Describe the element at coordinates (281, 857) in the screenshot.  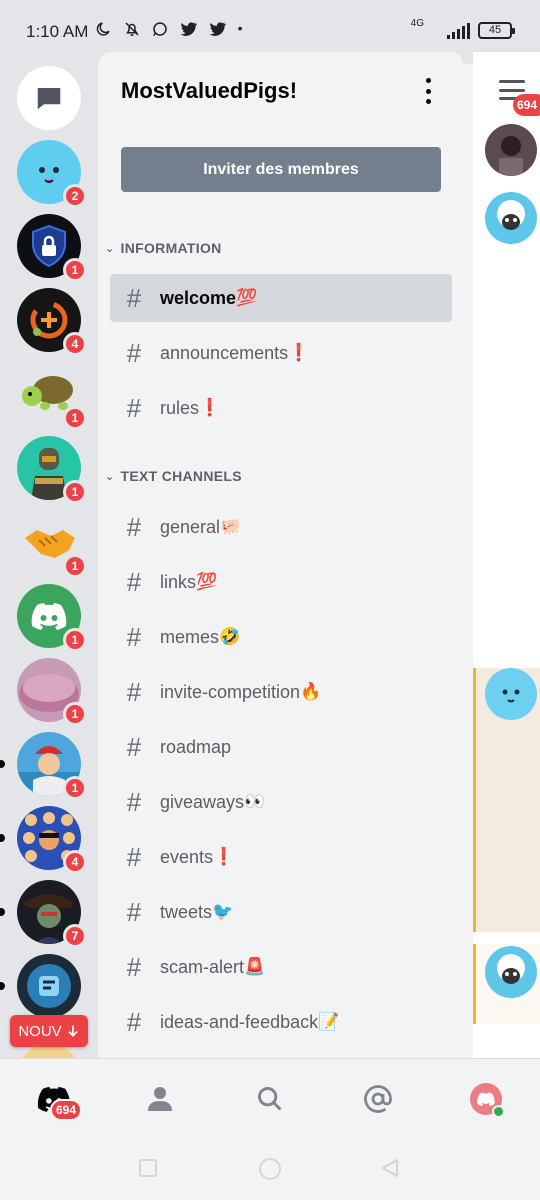
I see `channel-events: # events ❗` at that location.